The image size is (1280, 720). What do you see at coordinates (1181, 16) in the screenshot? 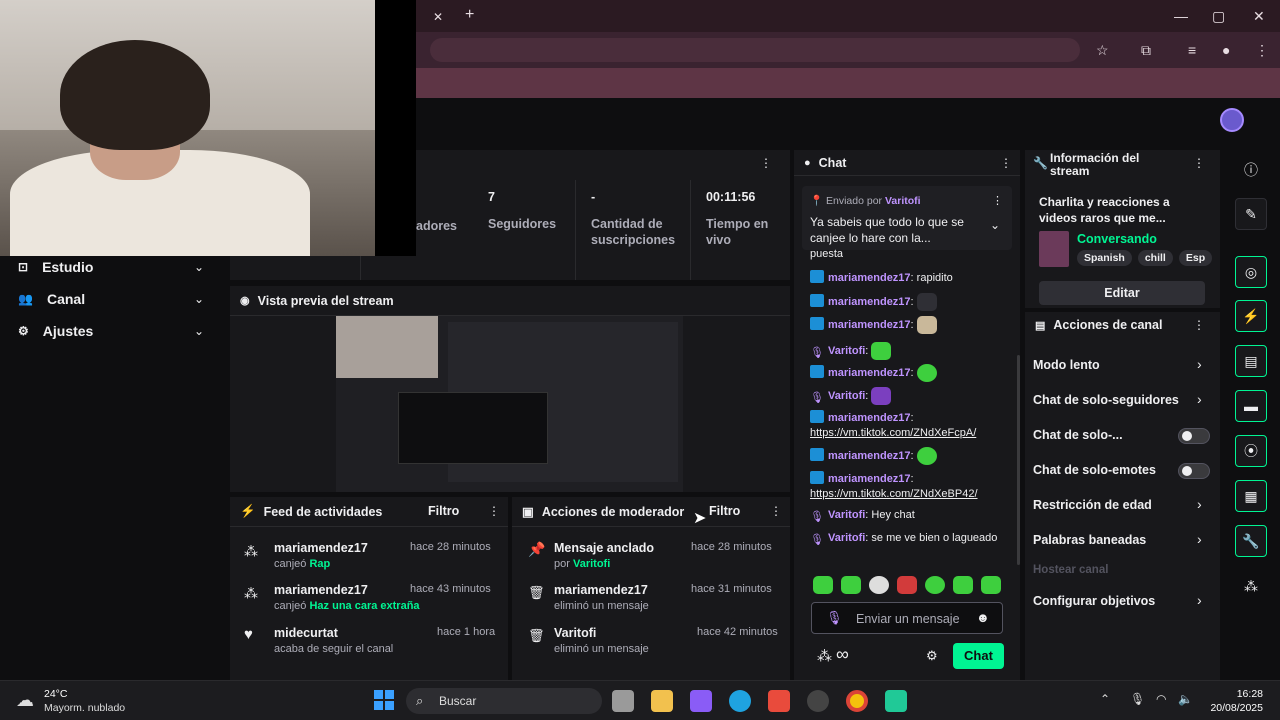
I see `minimize-icon: —` at bounding box center [1181, 16].